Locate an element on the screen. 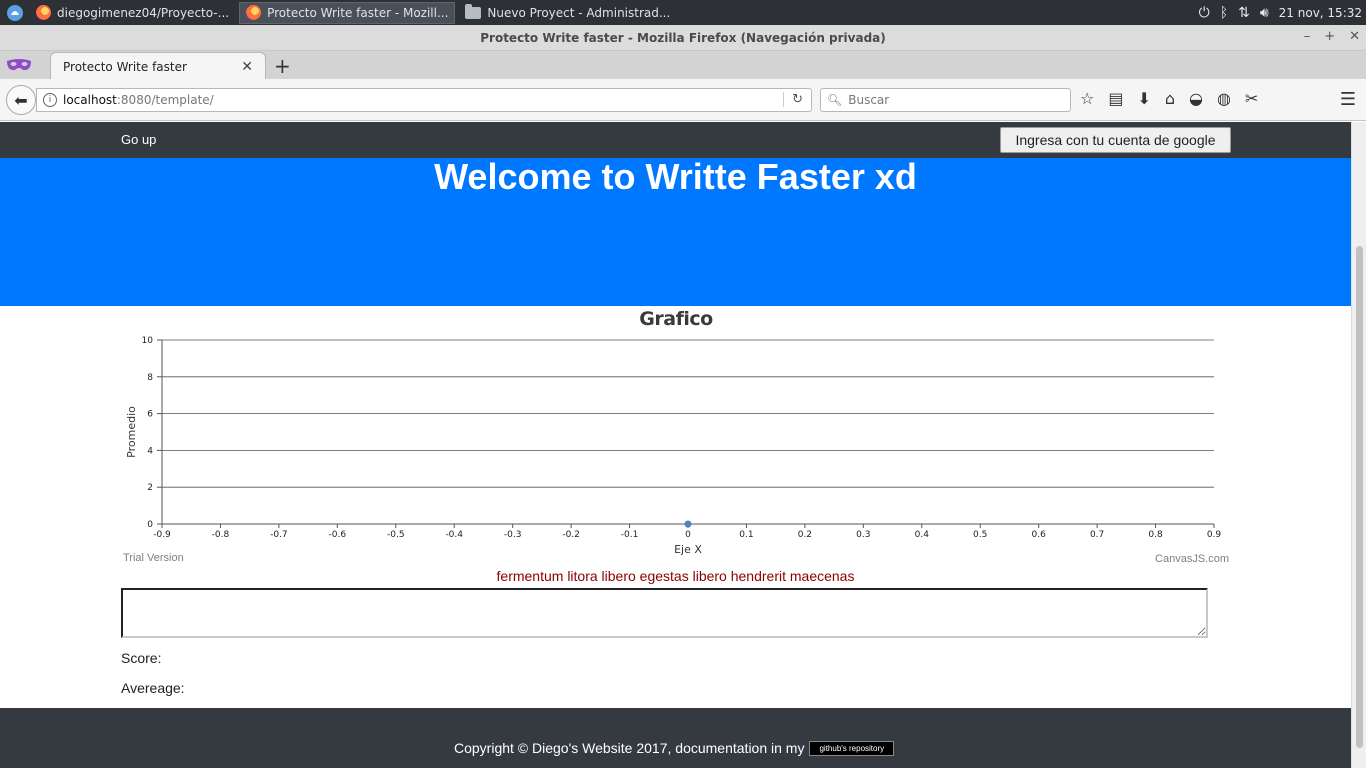 This screenshot has width=1366, height=768. hamburger-menu-icon: ☰ is located at coordinates (1348, 99).